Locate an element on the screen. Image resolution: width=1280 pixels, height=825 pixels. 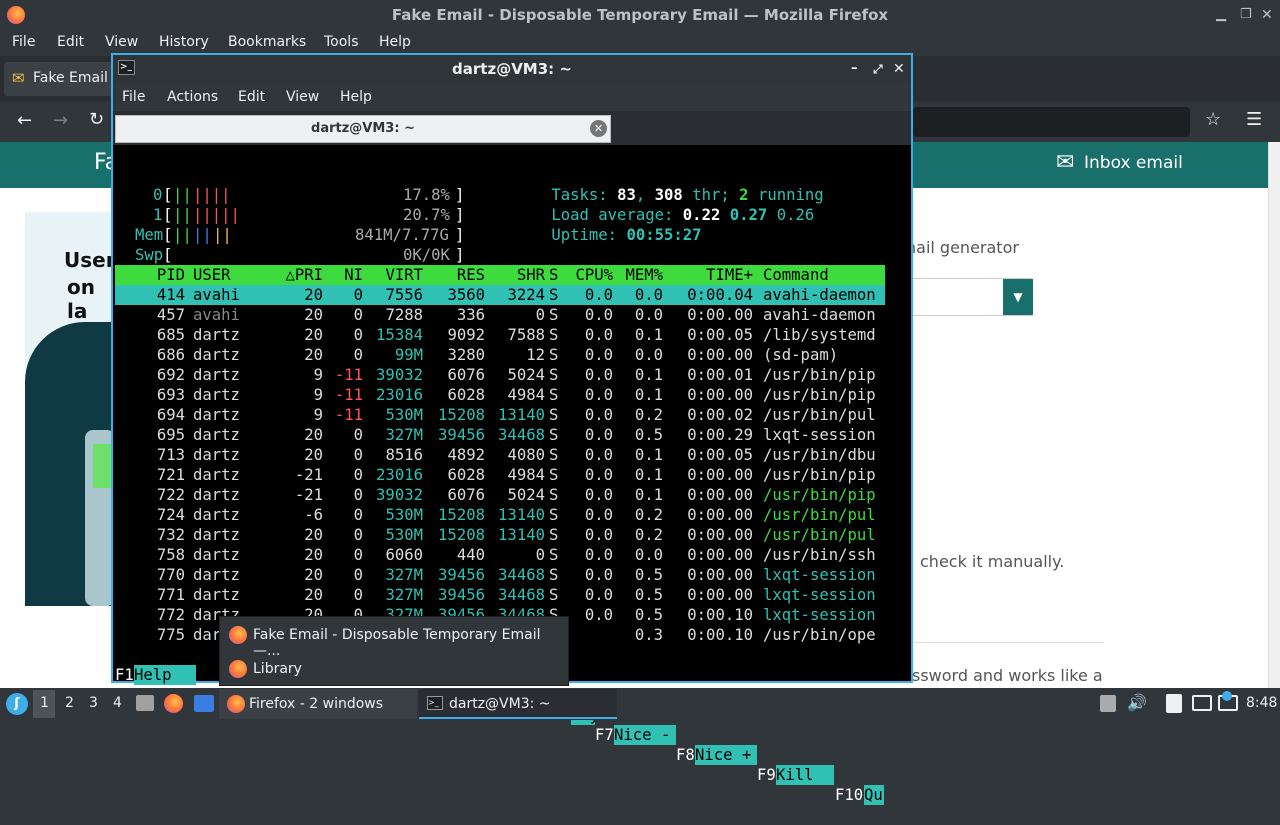
quit-button: Qu is located at coordinates (874, 795).